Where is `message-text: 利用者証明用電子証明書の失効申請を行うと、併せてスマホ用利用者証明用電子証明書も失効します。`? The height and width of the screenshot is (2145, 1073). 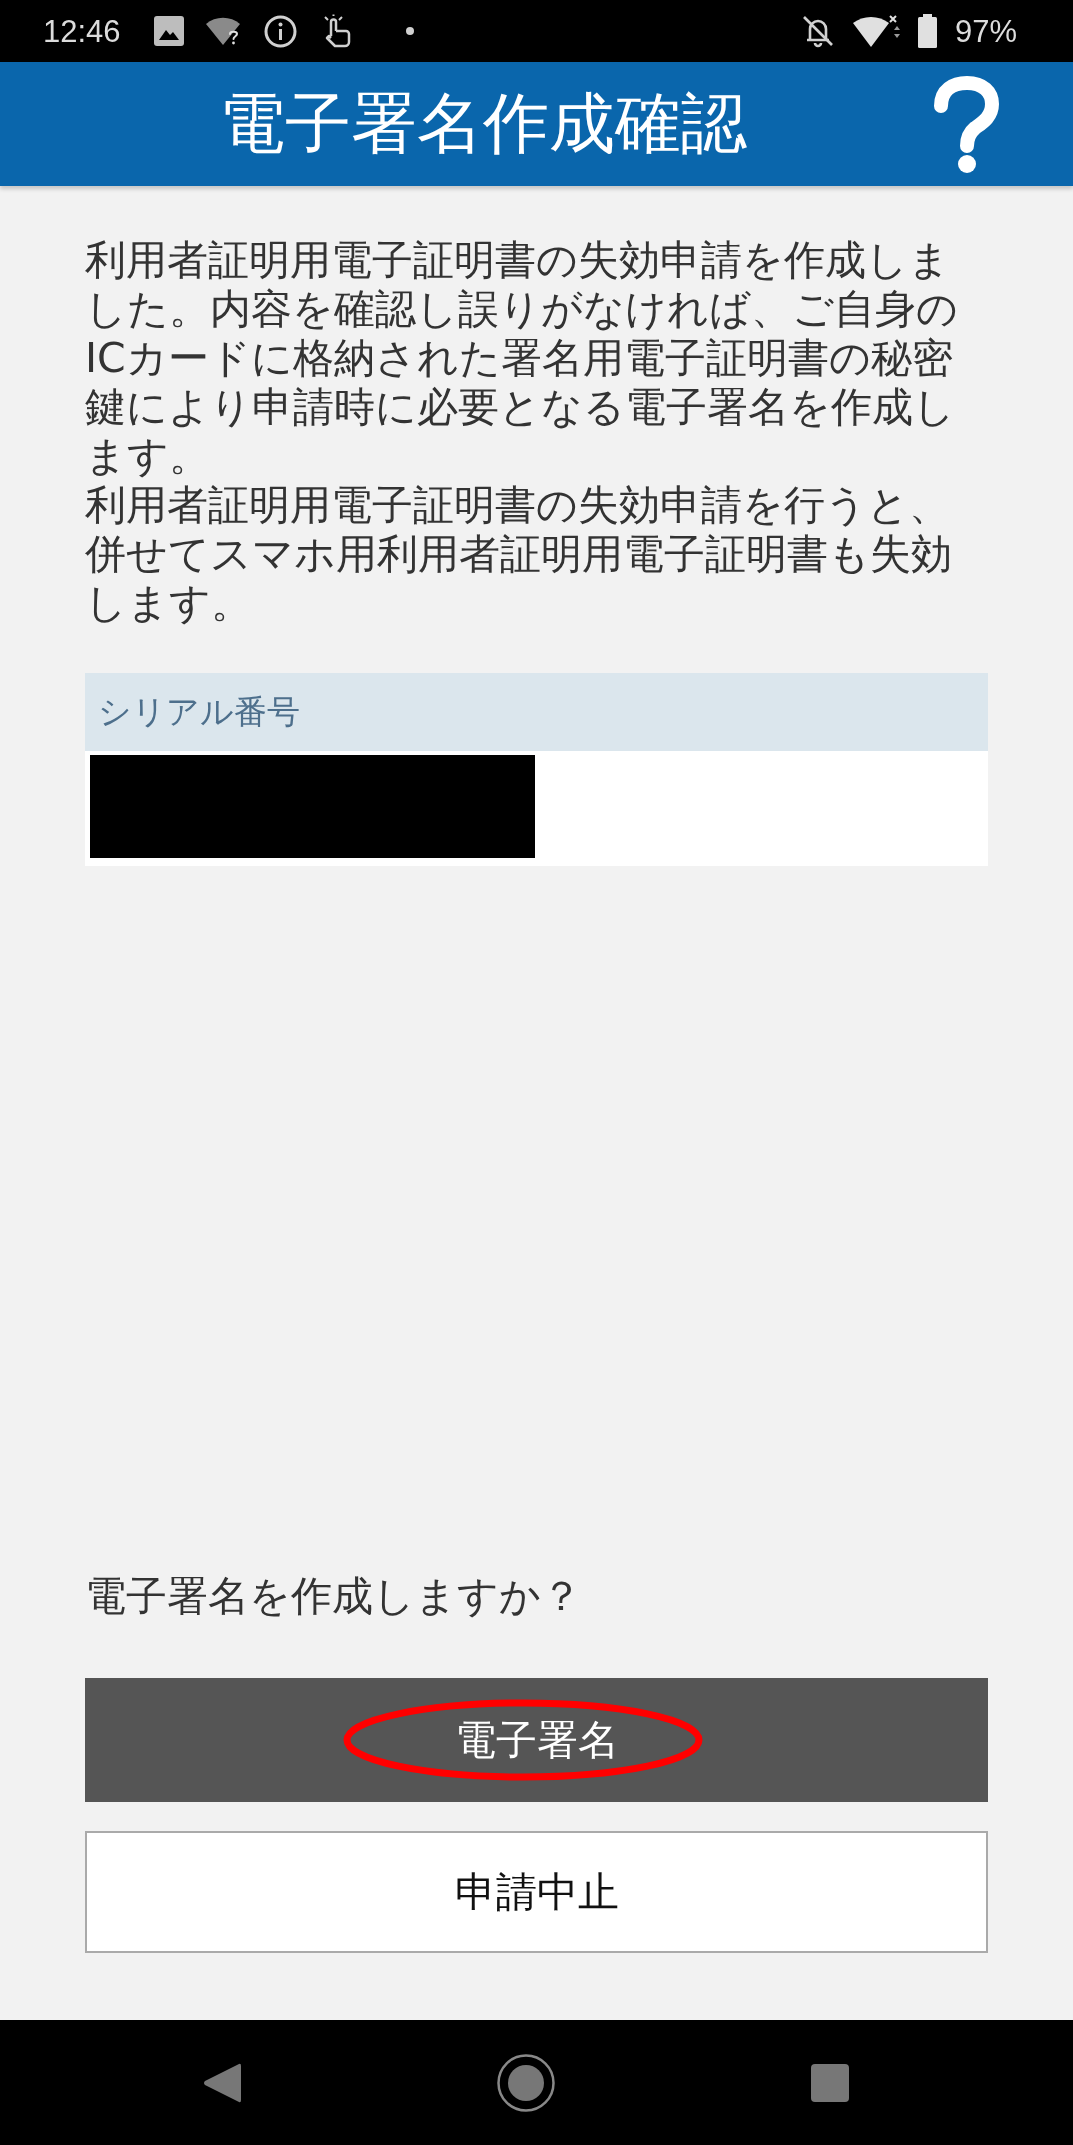
message-text: 利用者証明用電子証明書の失効申請を行うと、併せてスマホ用利用者証明用電子証明書も失効します。 is located at coordinates (519, 554).